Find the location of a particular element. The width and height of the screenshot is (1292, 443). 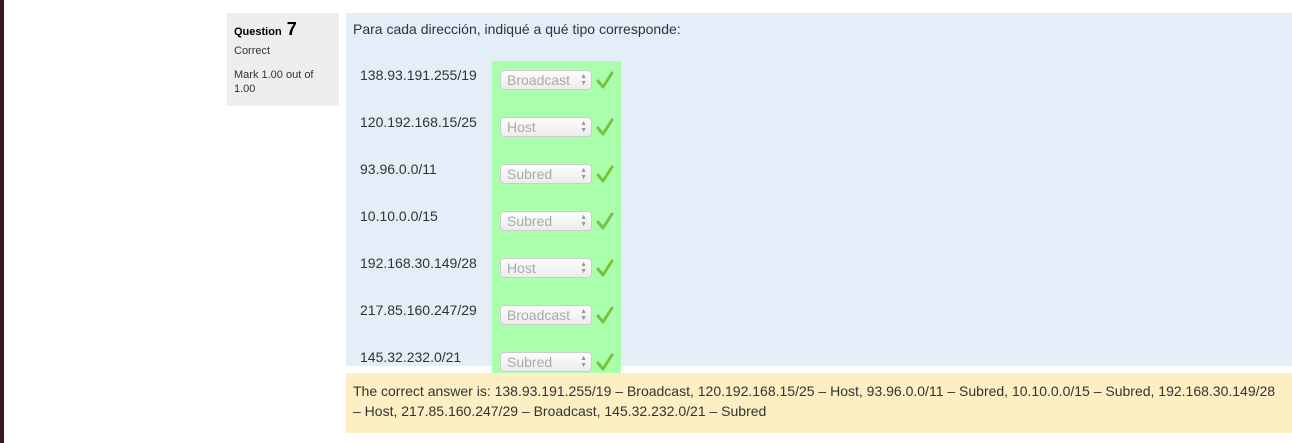

answer-row: 217.85.160.247/29 Broadcast ▲ ▼ is located at coordinates (488, 319).